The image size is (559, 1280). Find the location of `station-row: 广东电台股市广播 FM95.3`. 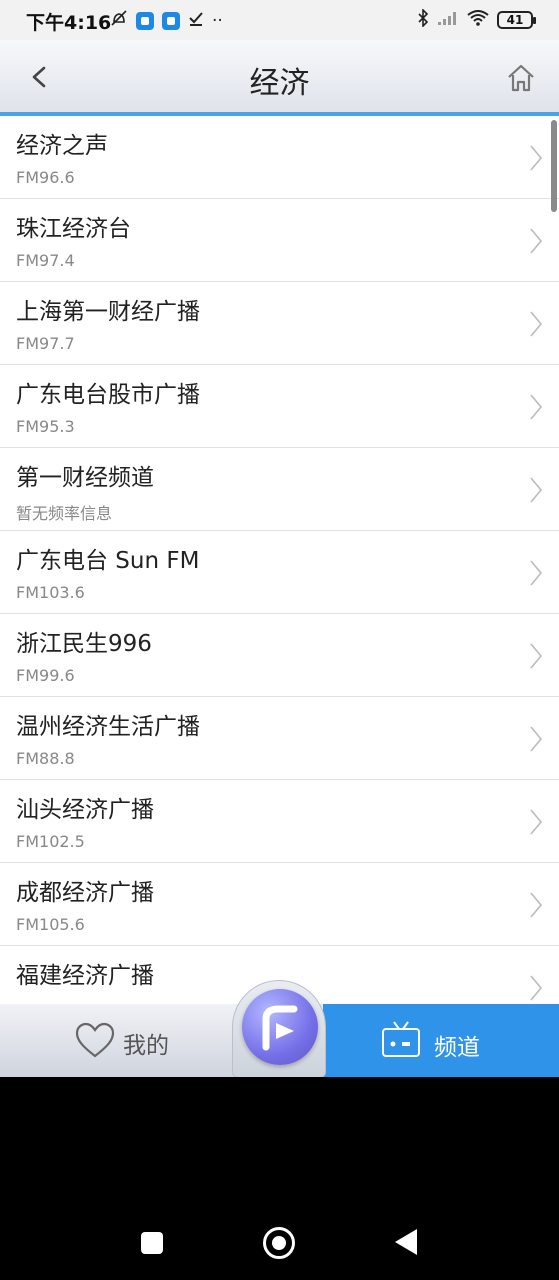

station-row: 广东电台股市广播 FM95.3 is located at coordinates (279, 406).